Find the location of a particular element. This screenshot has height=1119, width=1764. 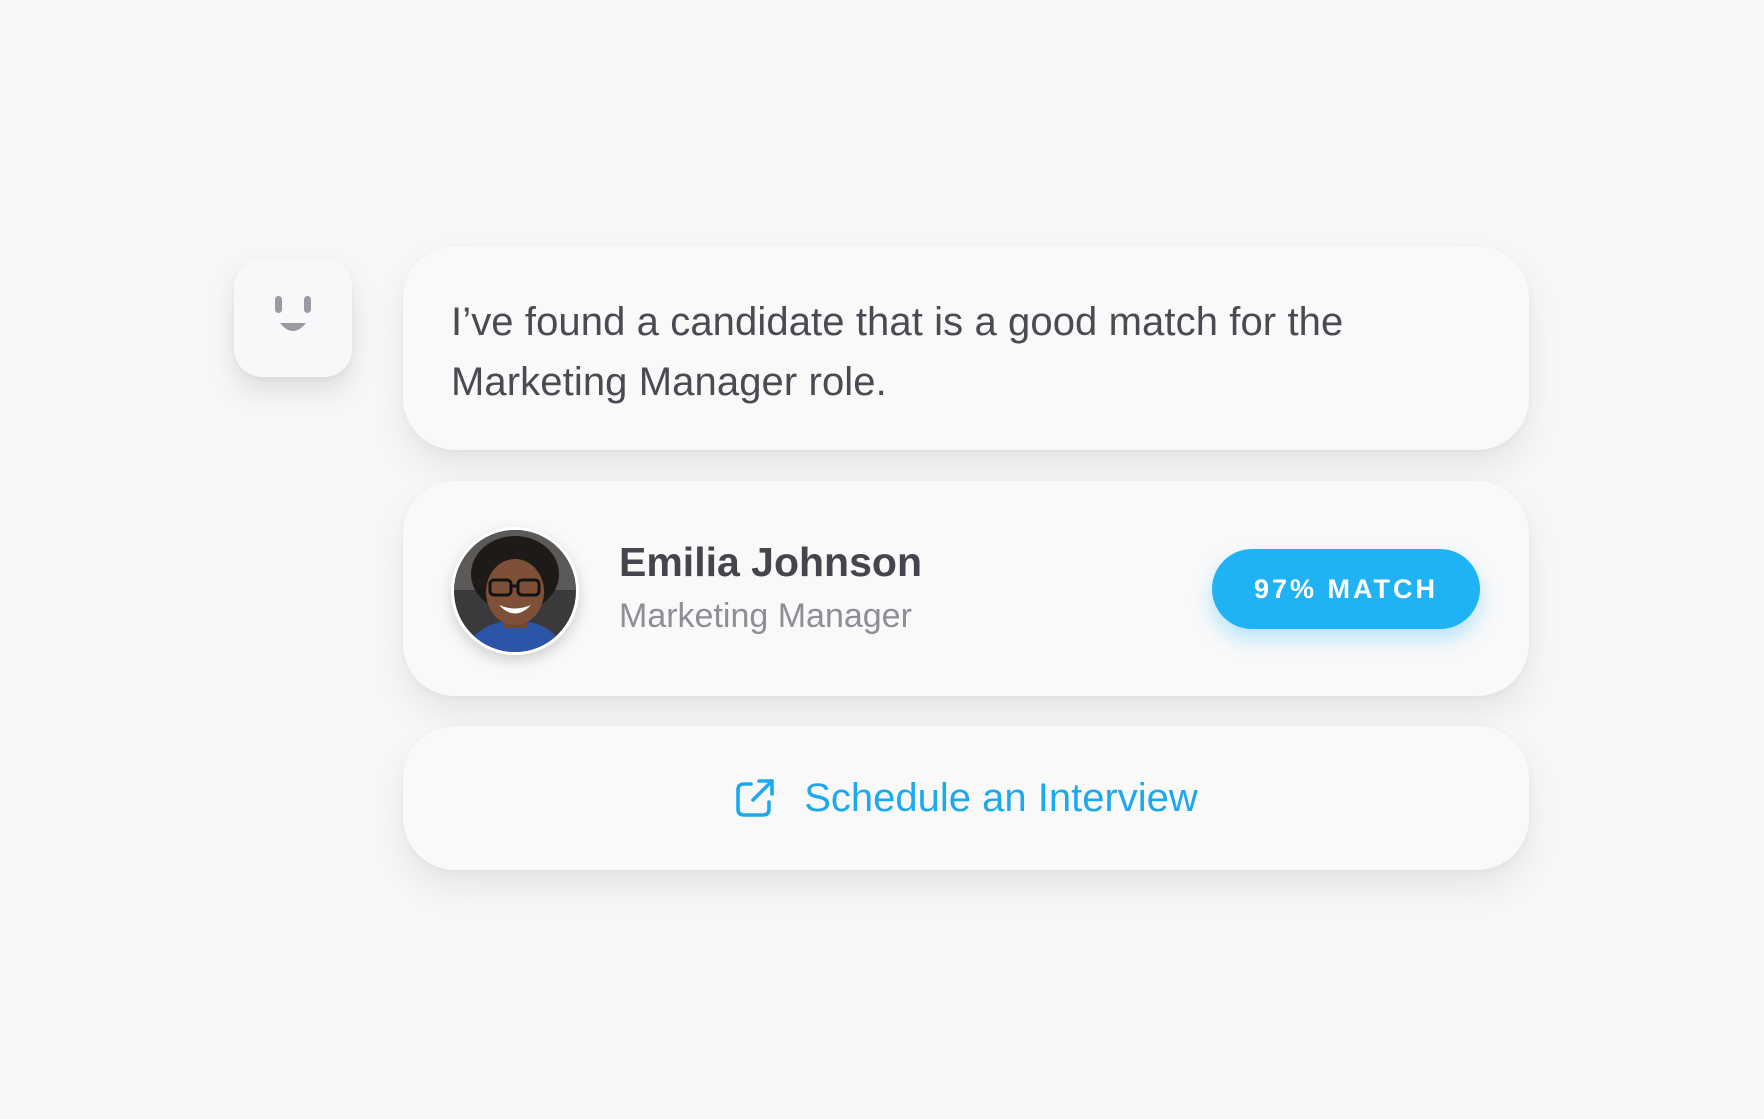

schedule-interview-label: Schedule an Interview is located at coordinates (1001, 797).